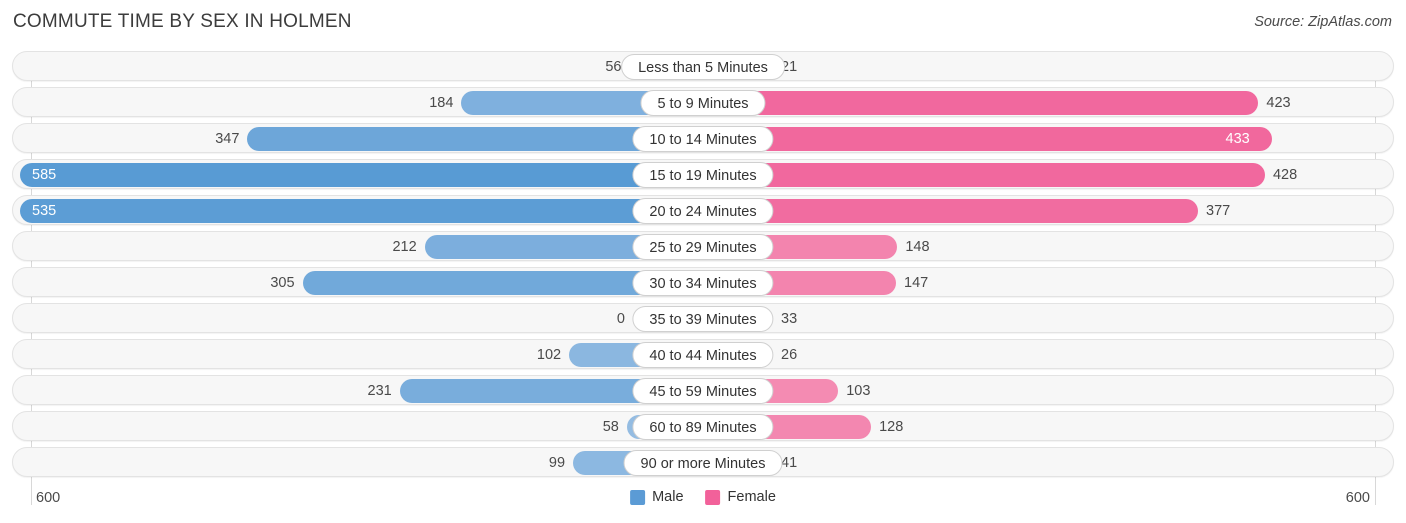 The image size is (1406, 523). Describe the element at coordinates (44, 211) in the screenshot. I see `value-label-male: 535` at that location.